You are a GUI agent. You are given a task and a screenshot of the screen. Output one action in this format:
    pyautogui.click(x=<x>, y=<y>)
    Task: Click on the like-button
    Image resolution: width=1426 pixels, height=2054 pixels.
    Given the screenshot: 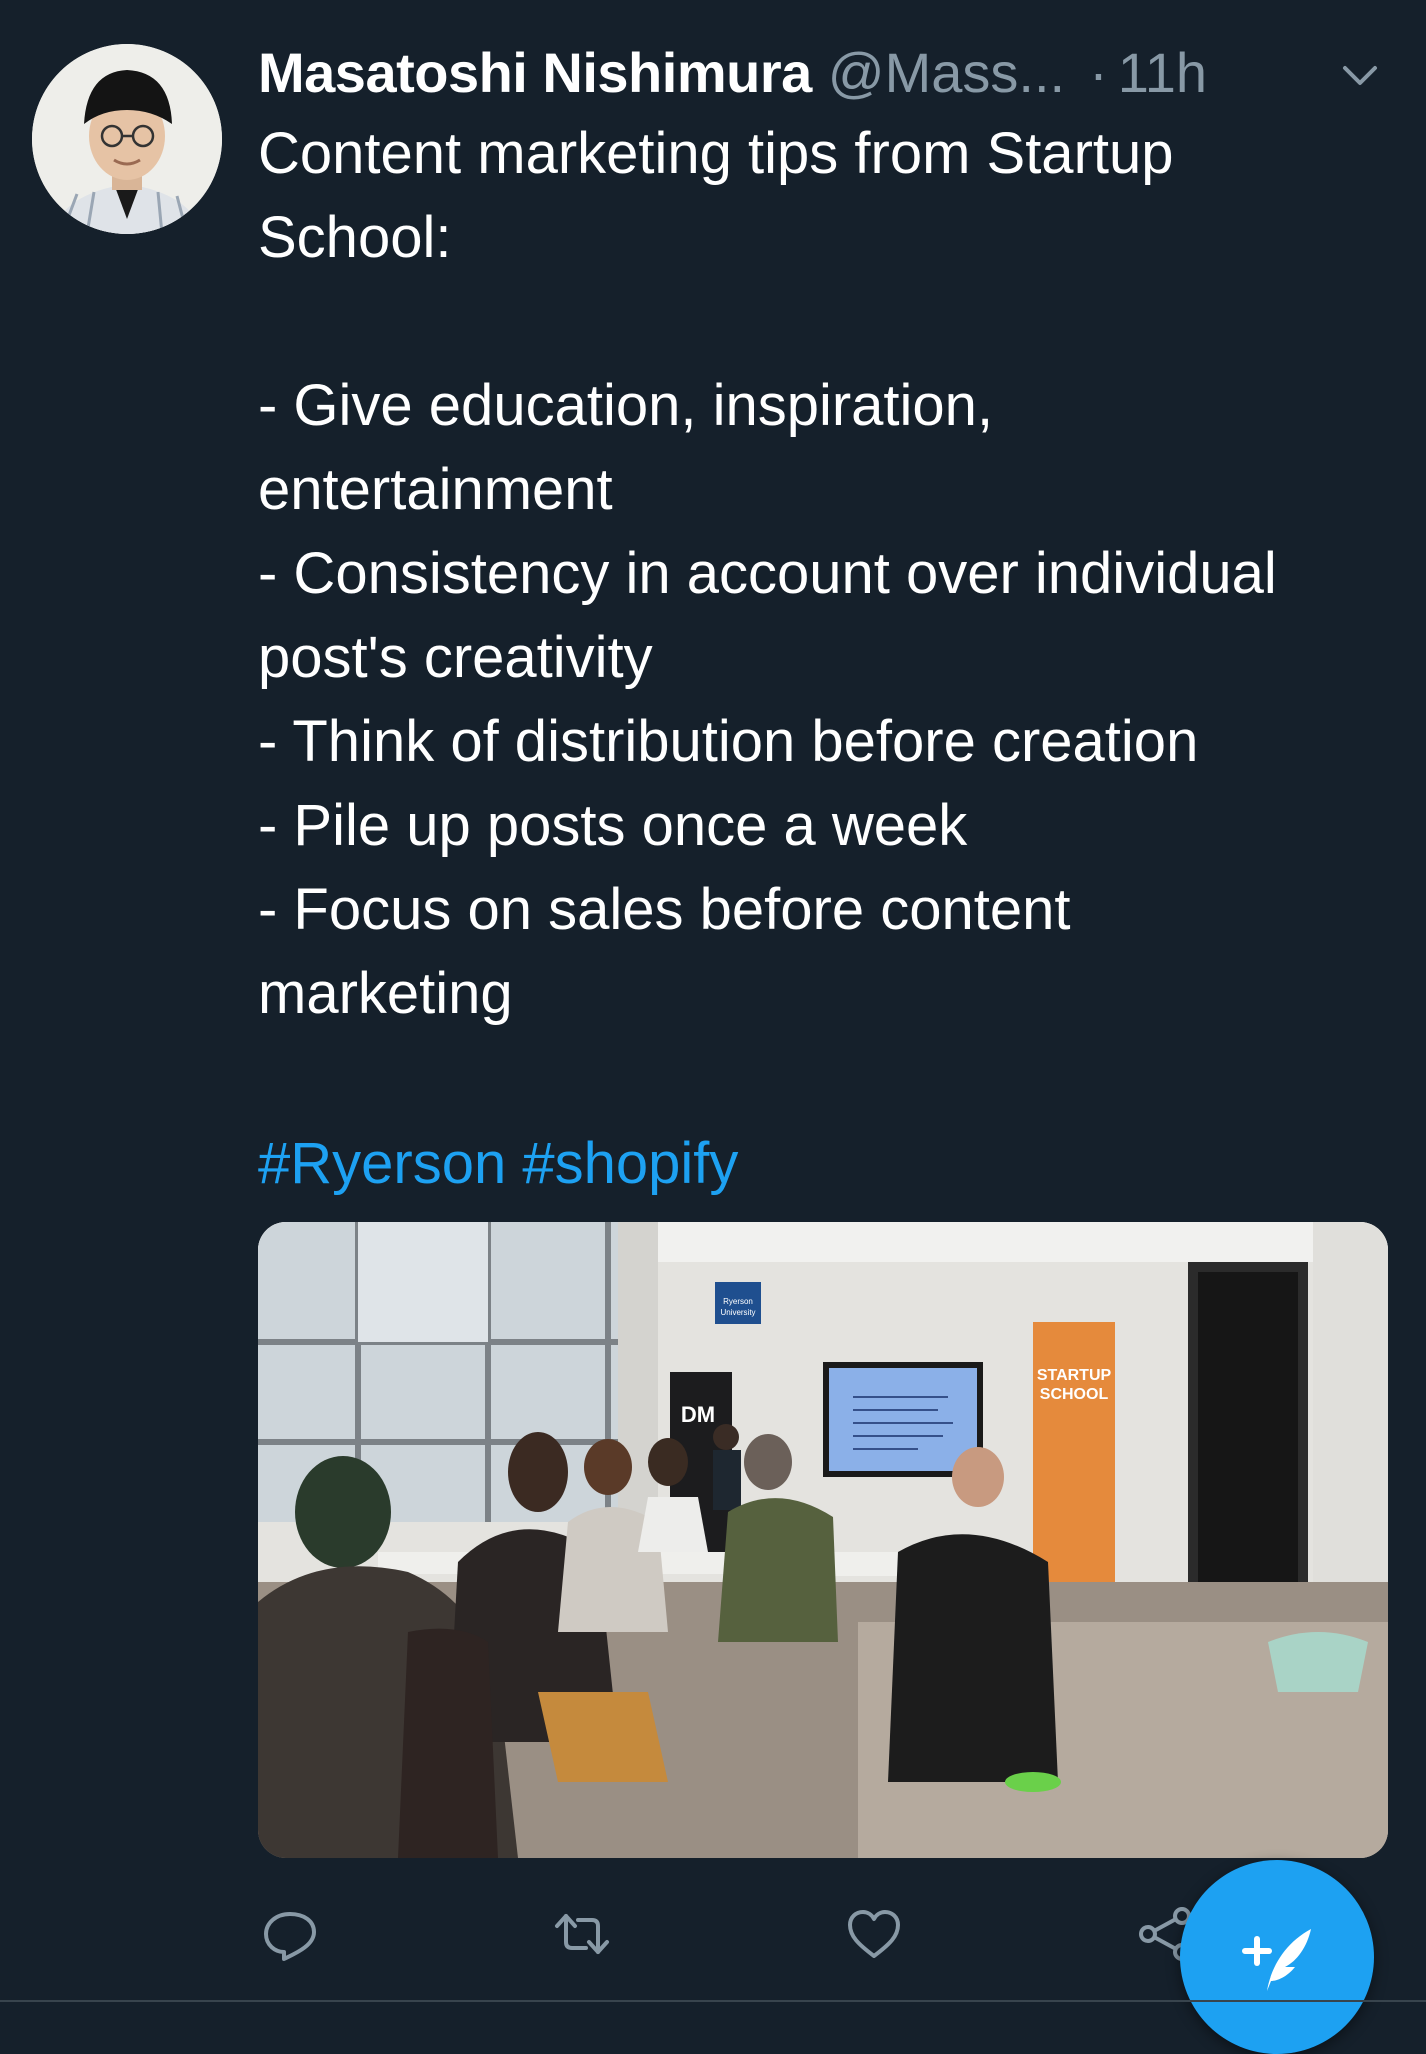 What is the action you would take?
    pyautogui.click(x=874, y=1934)
    